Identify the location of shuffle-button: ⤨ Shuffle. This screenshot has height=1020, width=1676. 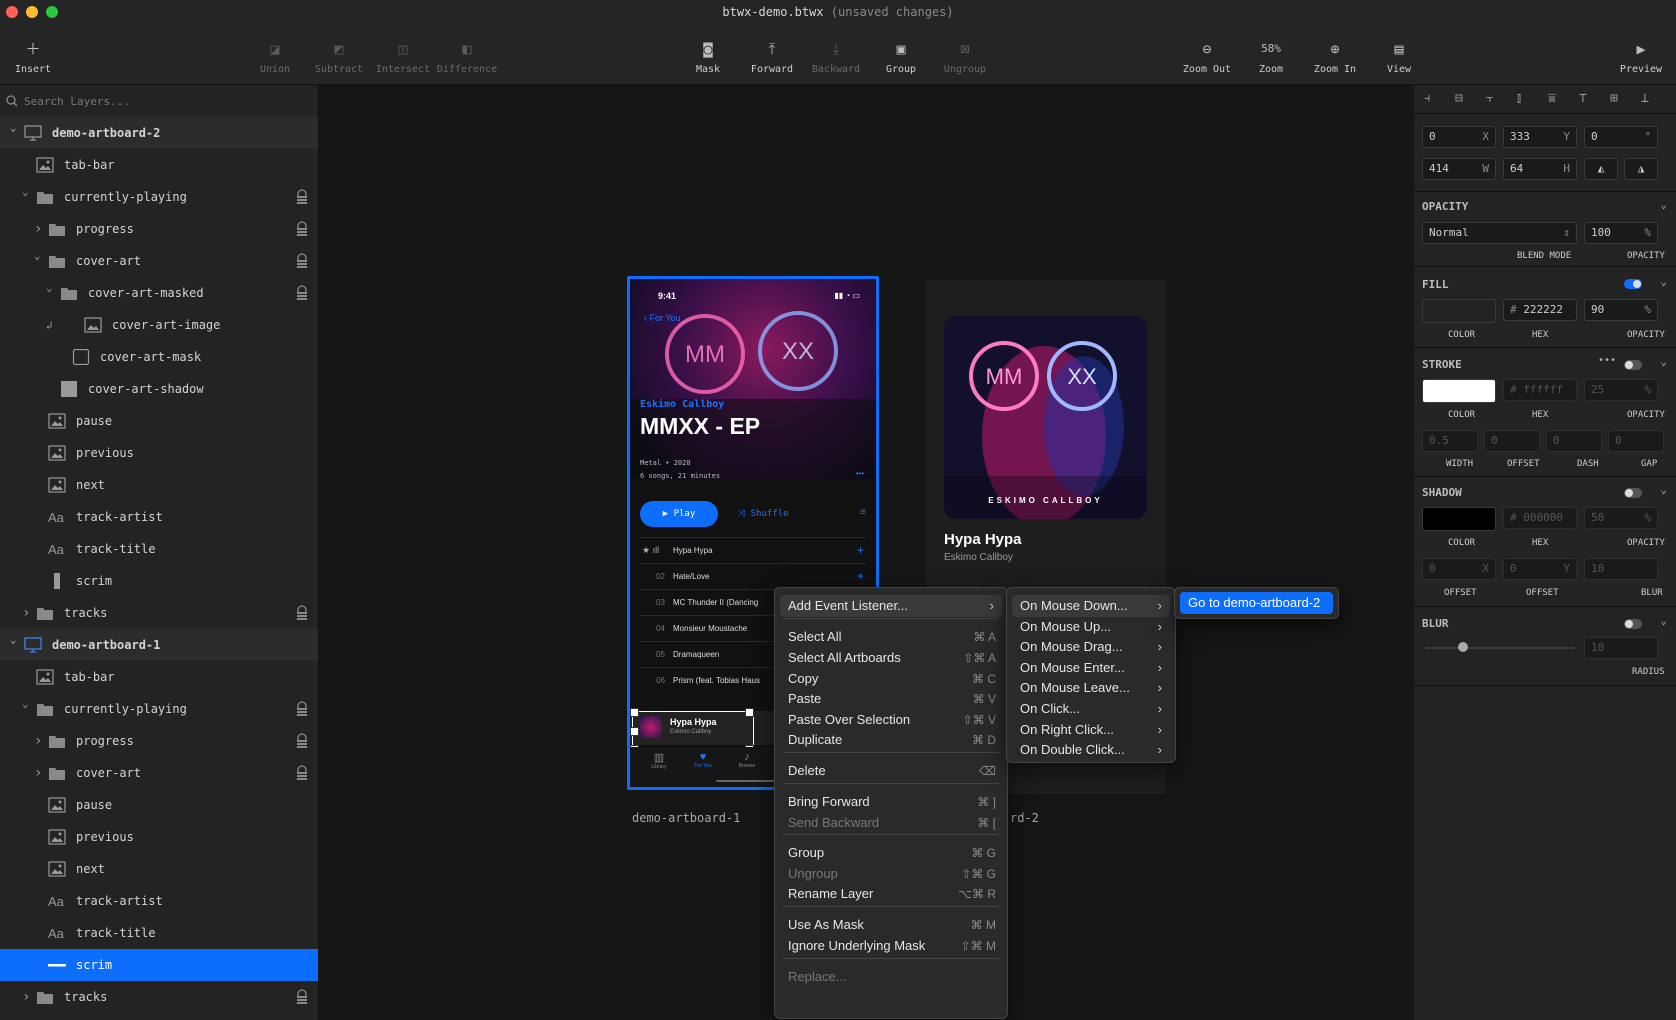
(763, 514).